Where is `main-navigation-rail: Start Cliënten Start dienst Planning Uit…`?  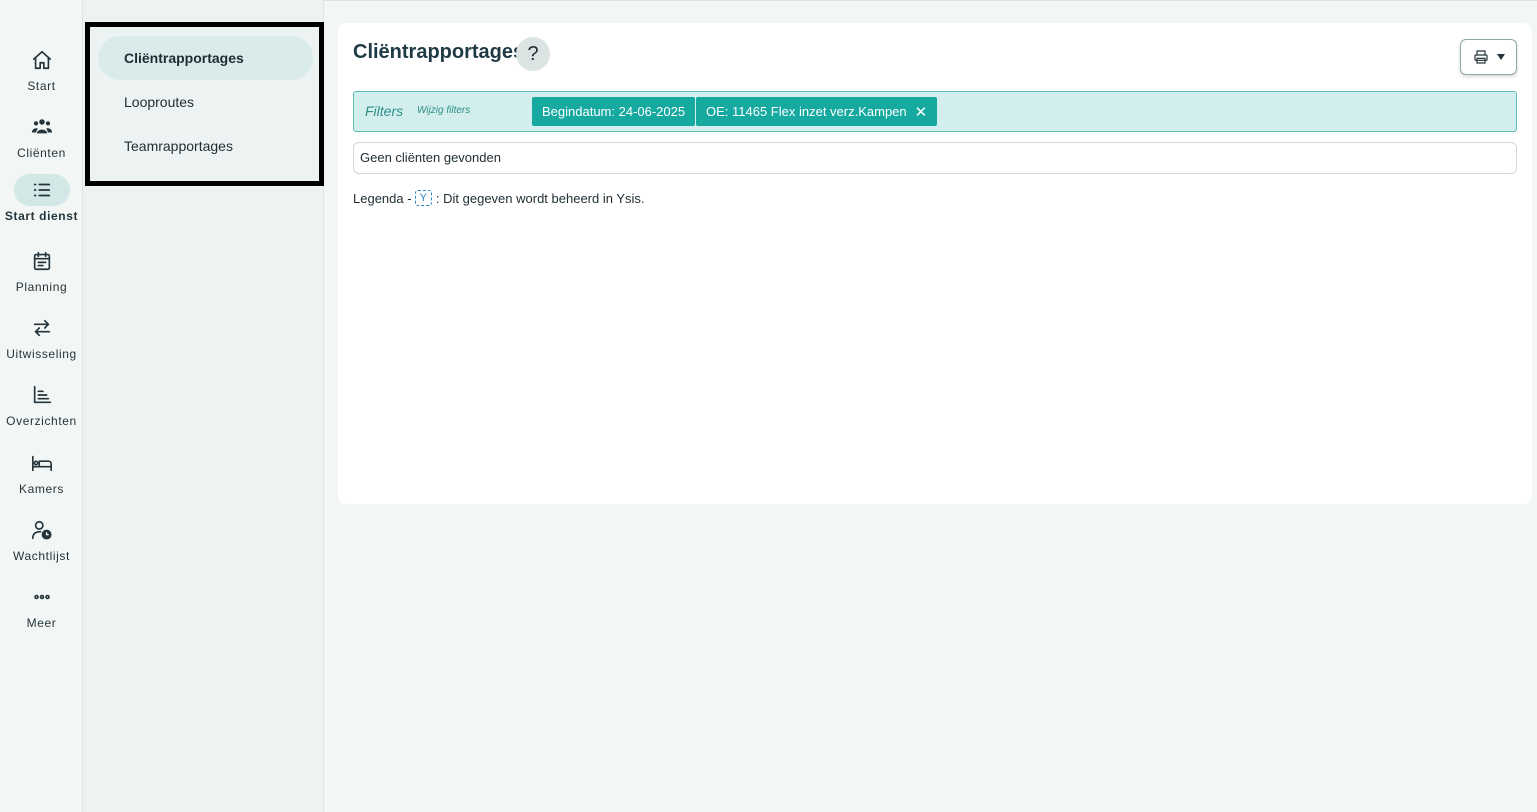
main-navigation-rail: Start Cliënten Start dienst Planning Uit… is located at coordinates (41, 406).